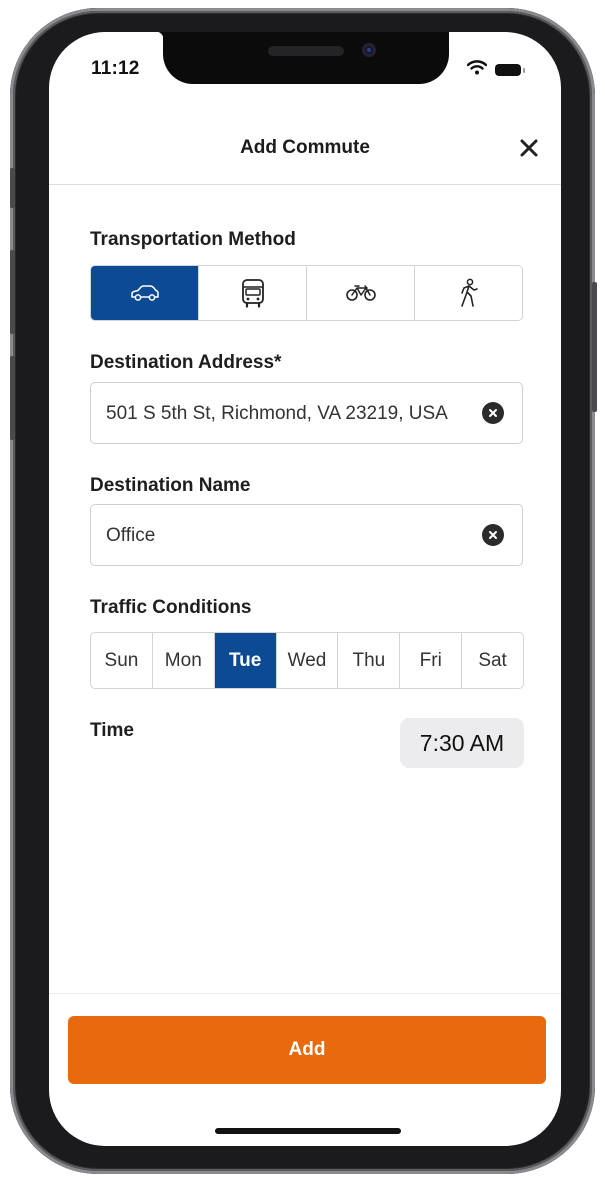 Image resolution: width=605 pixels, height=1179 pixels. Describe the element at coordinates (115, 68) in the screenshot. I see `status-time: 11:12` at that location.